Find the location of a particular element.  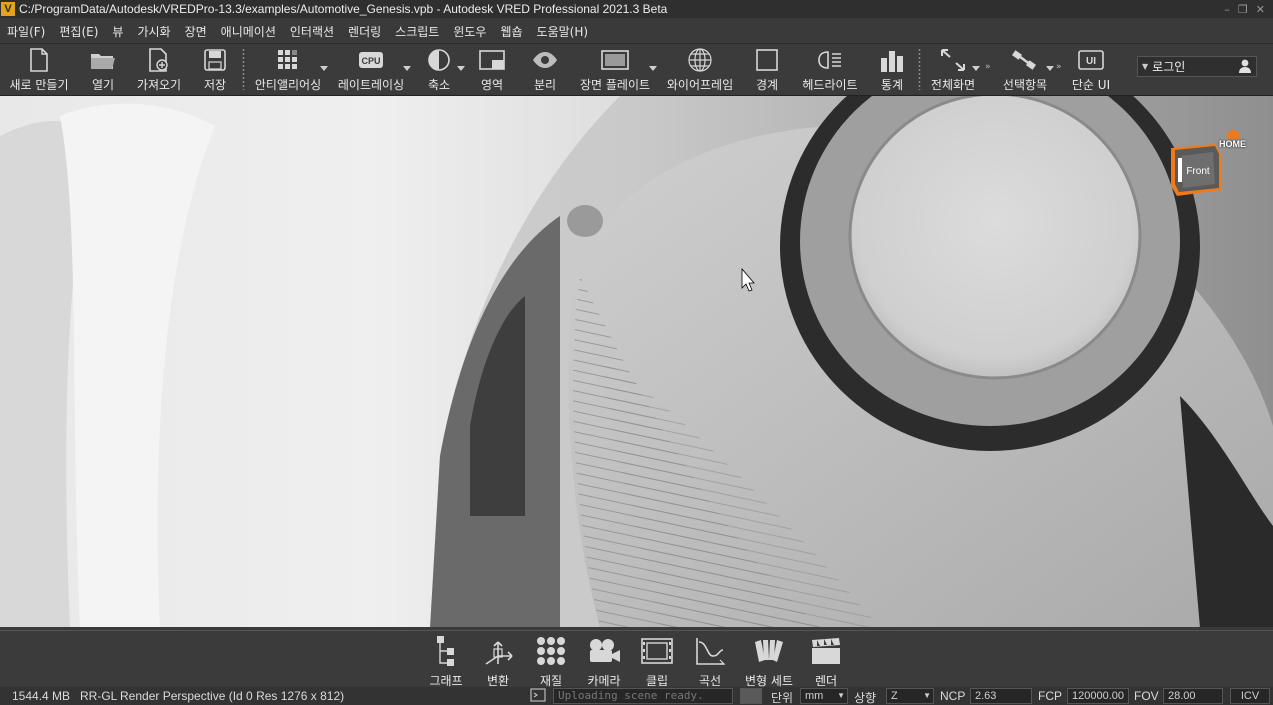

save-button: 저장 is located at coordinates (215, 69).